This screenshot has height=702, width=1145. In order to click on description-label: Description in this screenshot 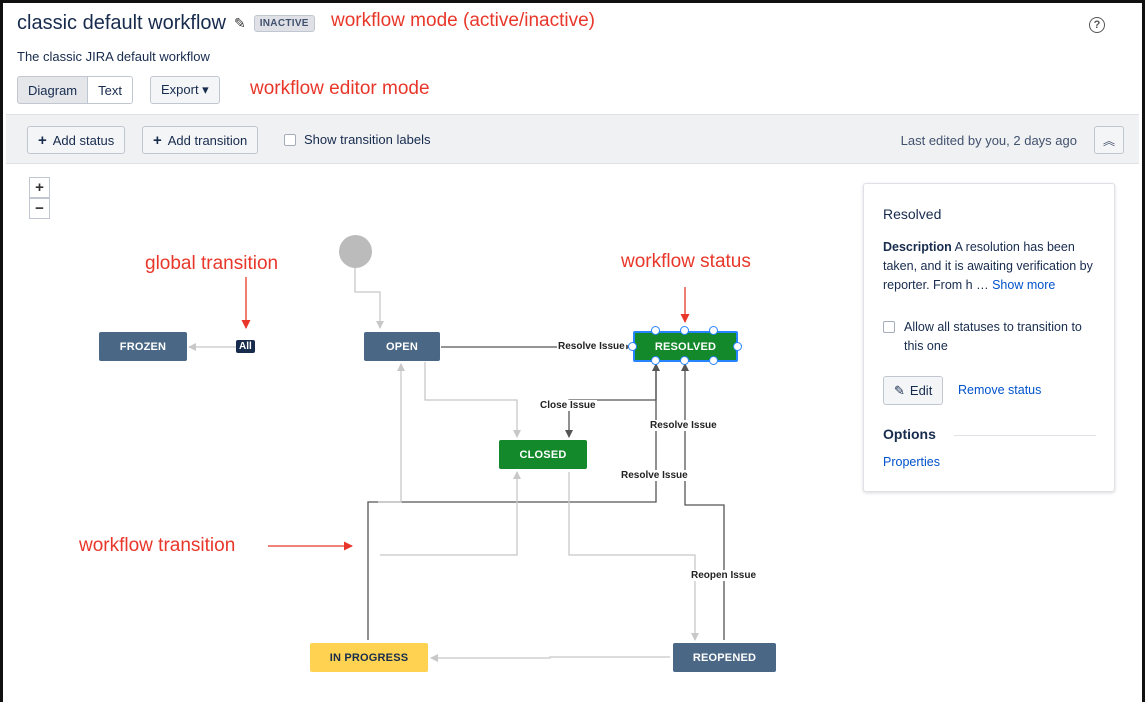, I will do `click(917, 247)`.